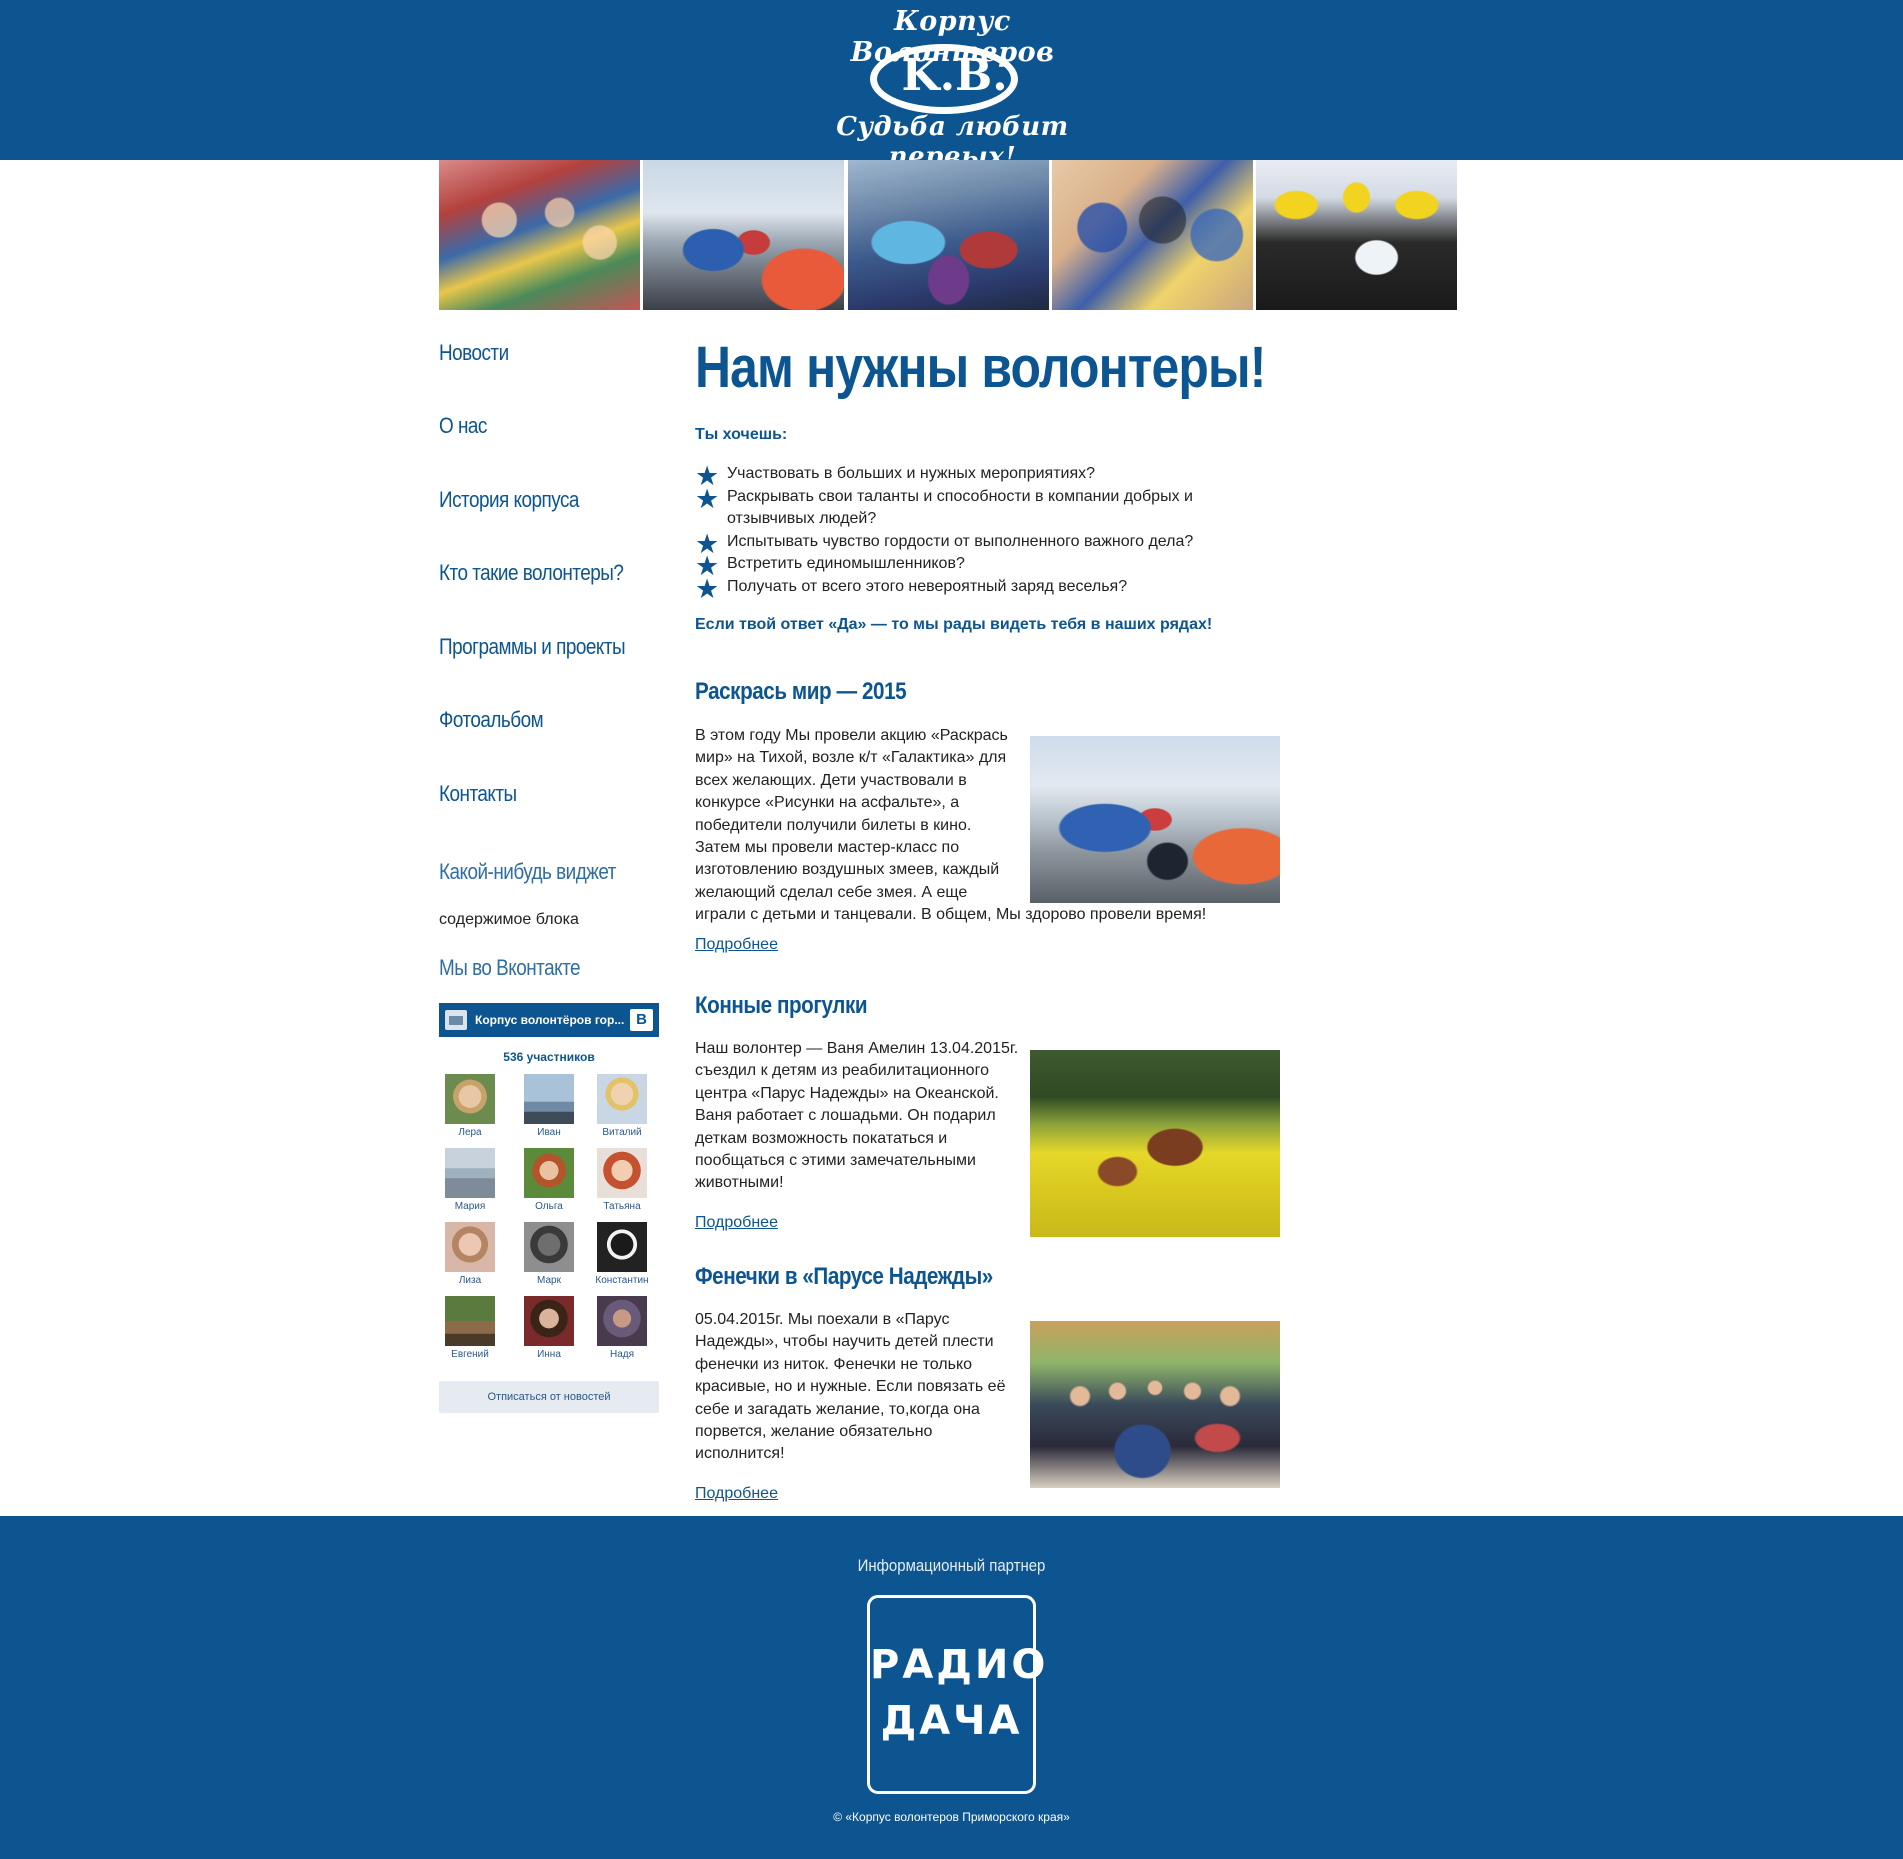 This screenshot has width=1903, height=1859. I want to click on banner-photo-yellow-caps, so click(1356, 235).